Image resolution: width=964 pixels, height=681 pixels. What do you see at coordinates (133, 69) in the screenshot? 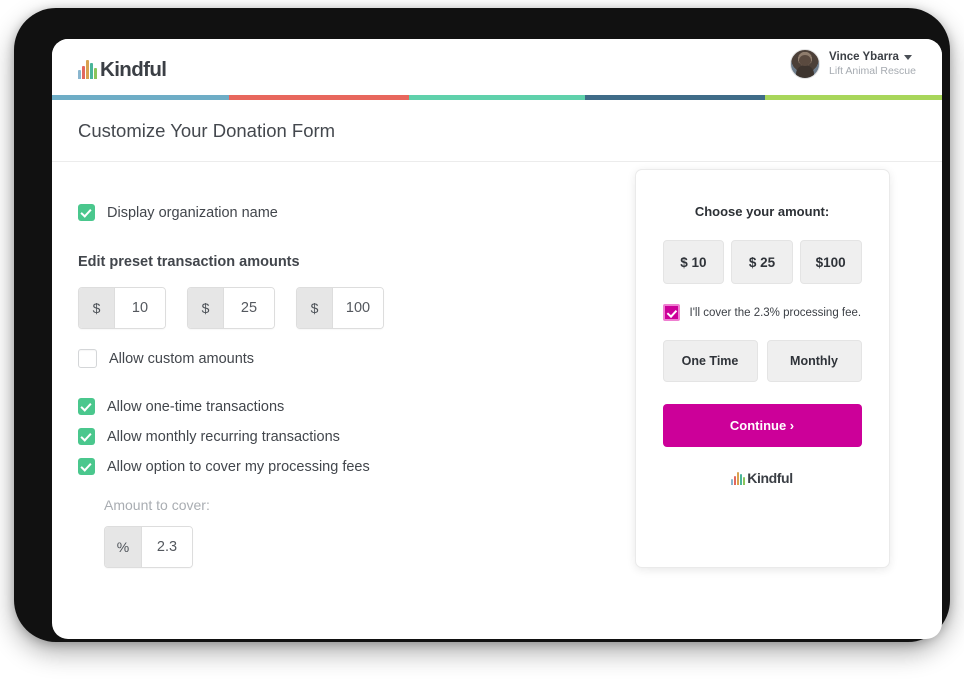
I see `brand-name: Kindful` at bounding box center [133, 69].